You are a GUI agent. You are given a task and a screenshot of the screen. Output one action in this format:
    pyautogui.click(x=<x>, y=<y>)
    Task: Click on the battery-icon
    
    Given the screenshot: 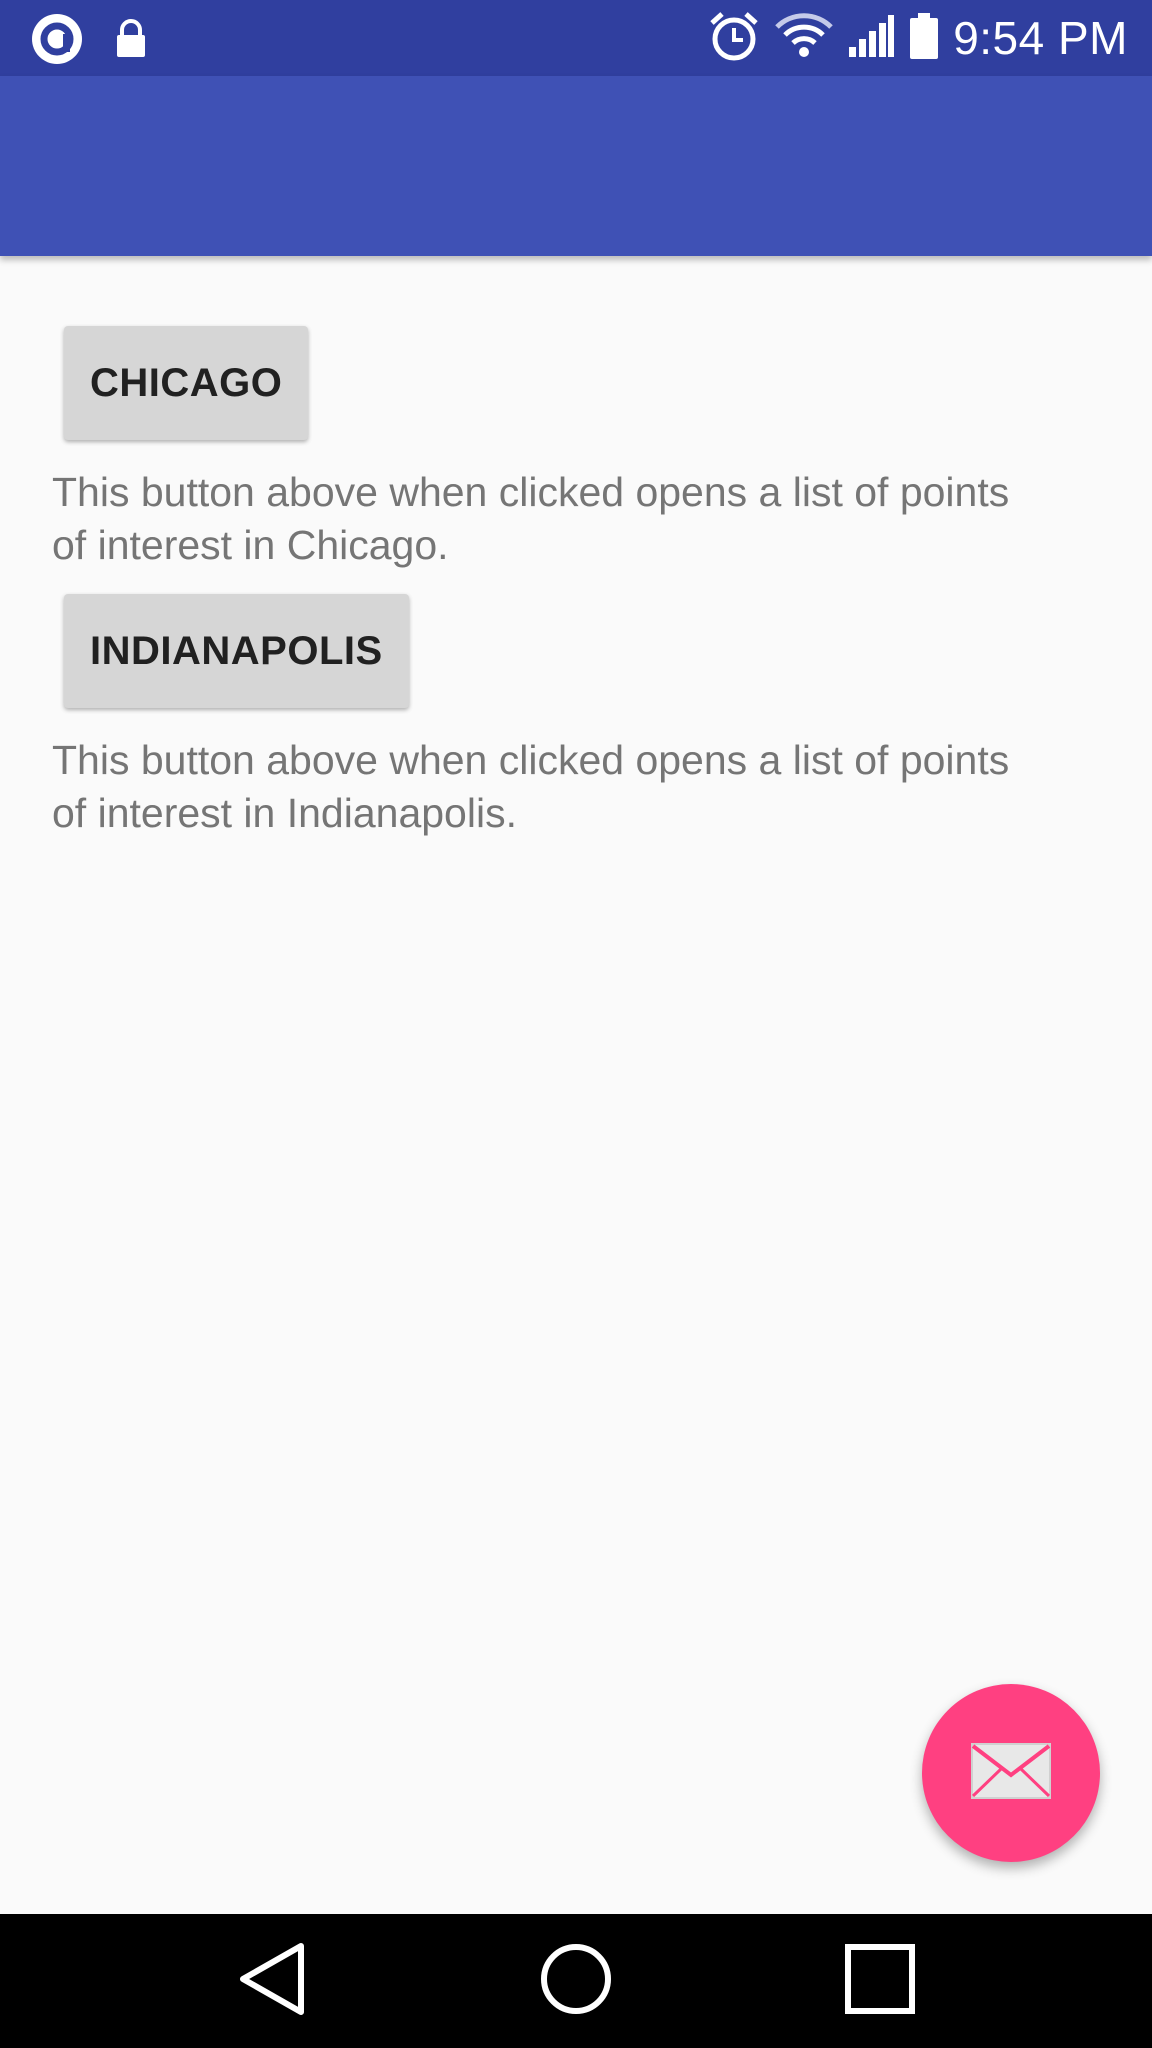 What is the action you would take?
    pyautogui.click(x=924, y=38)
    